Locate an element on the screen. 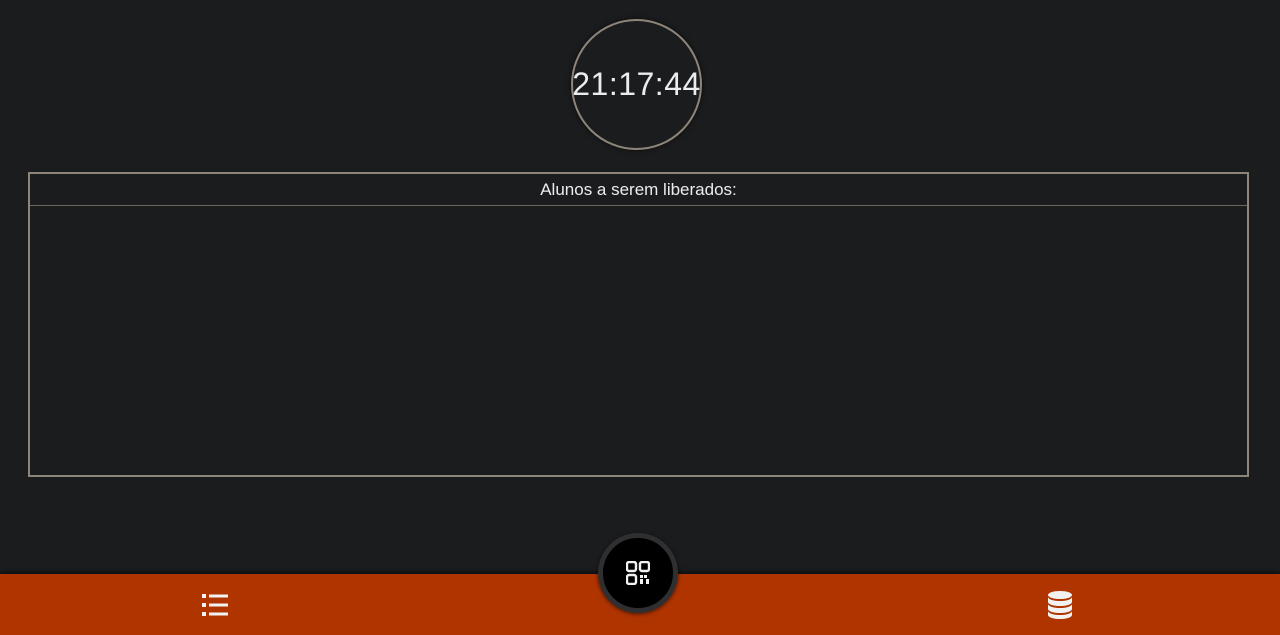 The width and height of the screenshot is (1280, 635). list-button is located at coordinates (215, 604).